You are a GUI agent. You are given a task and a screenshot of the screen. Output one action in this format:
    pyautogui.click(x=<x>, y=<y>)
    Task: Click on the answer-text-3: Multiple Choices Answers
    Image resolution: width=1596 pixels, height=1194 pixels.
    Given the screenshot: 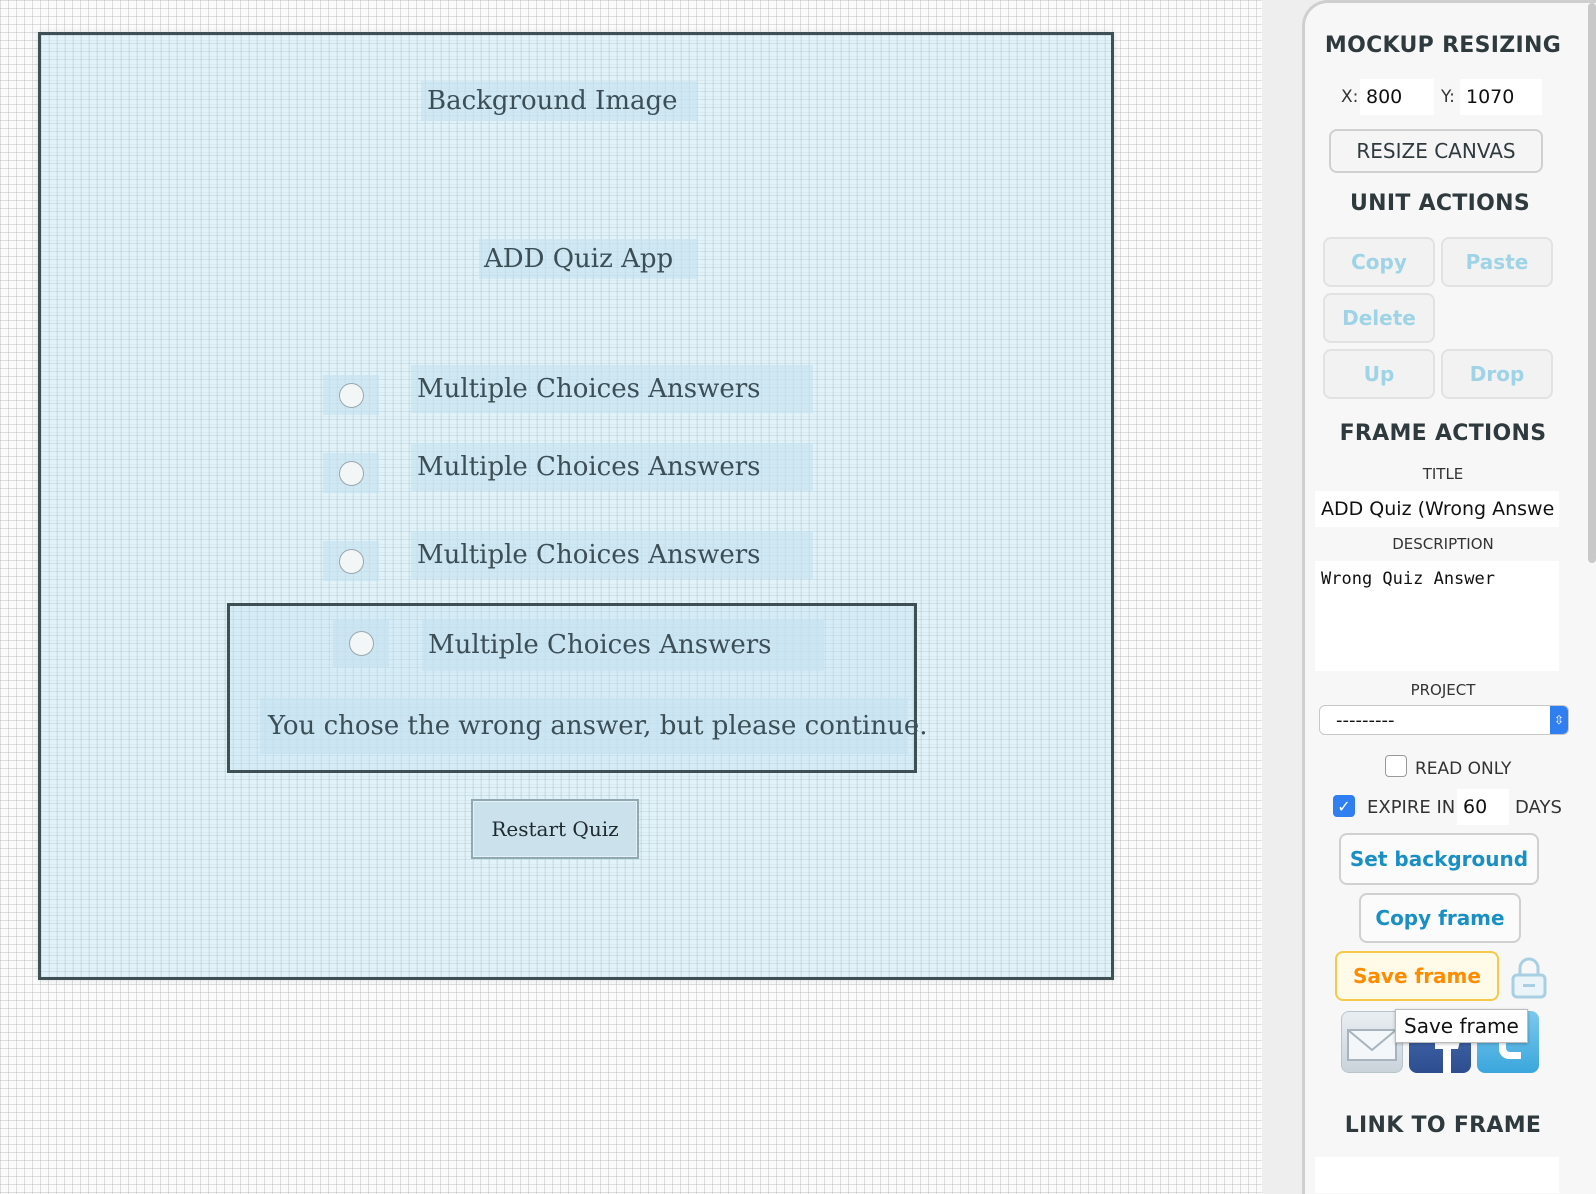 What is the action you would take?
    pyautogui.click(x=589, y=555)
    